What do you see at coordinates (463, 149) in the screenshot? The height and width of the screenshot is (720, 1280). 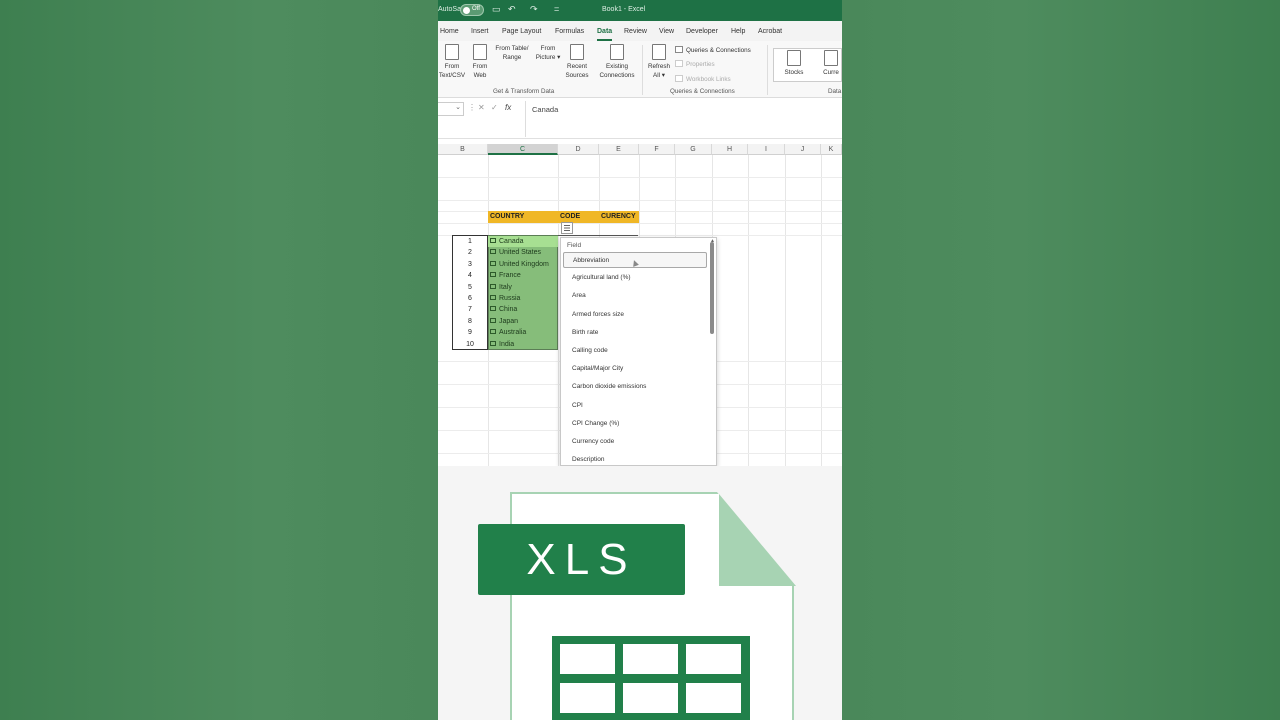 I see `column-header-b: B` at bounding box center [463, 149].